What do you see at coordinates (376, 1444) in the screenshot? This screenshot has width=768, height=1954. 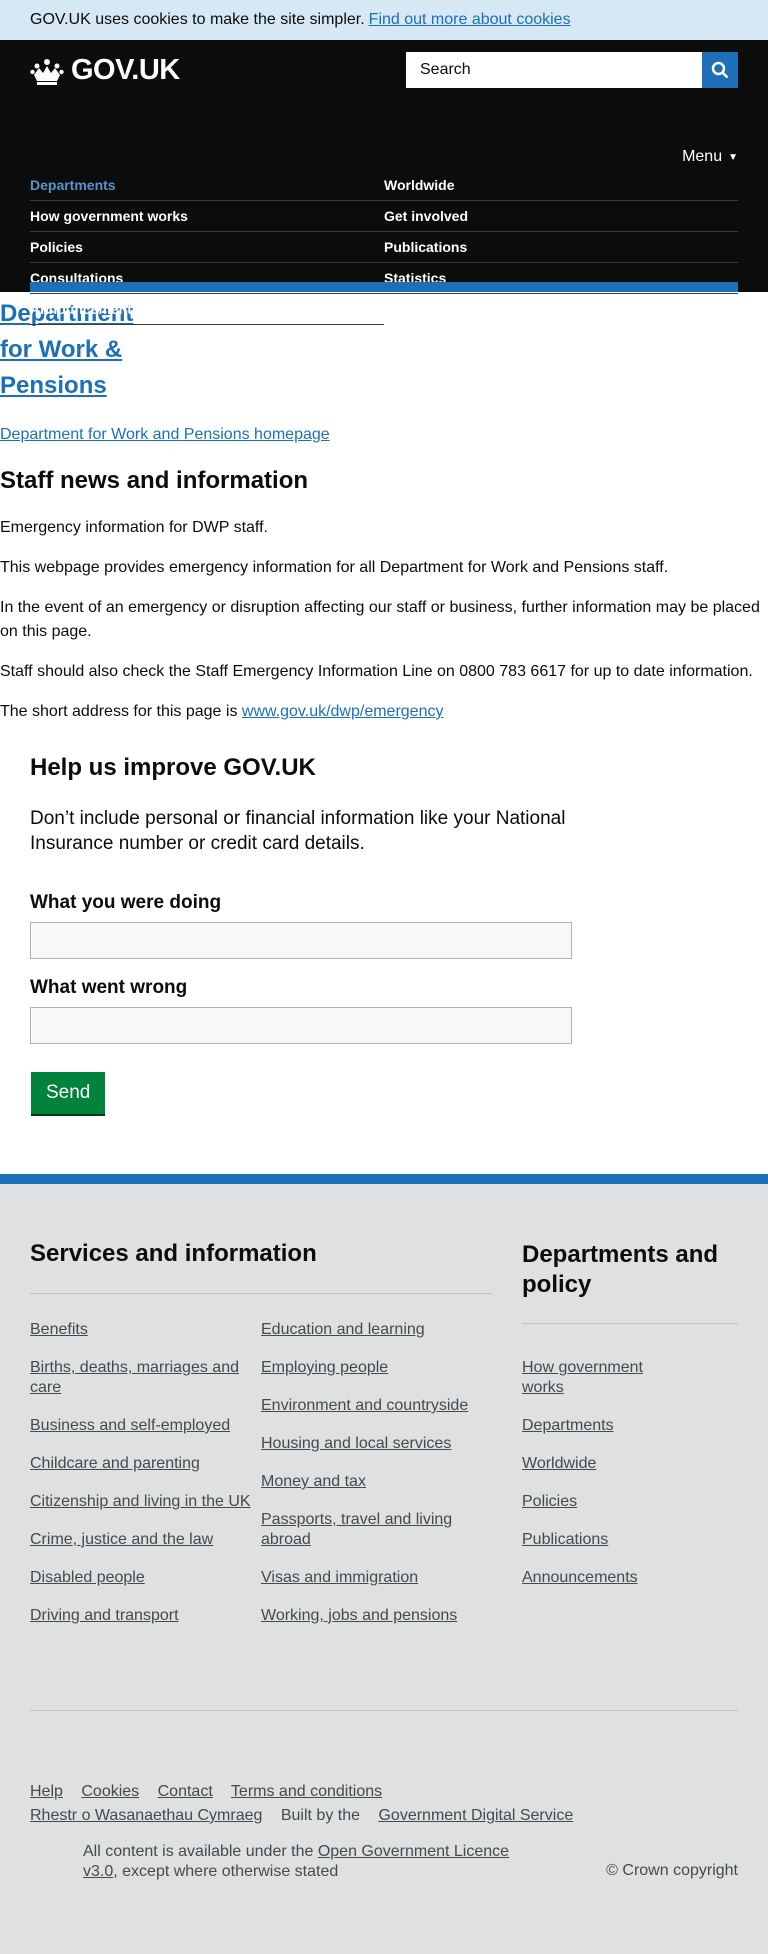 I see `footer-link: Housing and local services` at bounding box center [376, 1444].